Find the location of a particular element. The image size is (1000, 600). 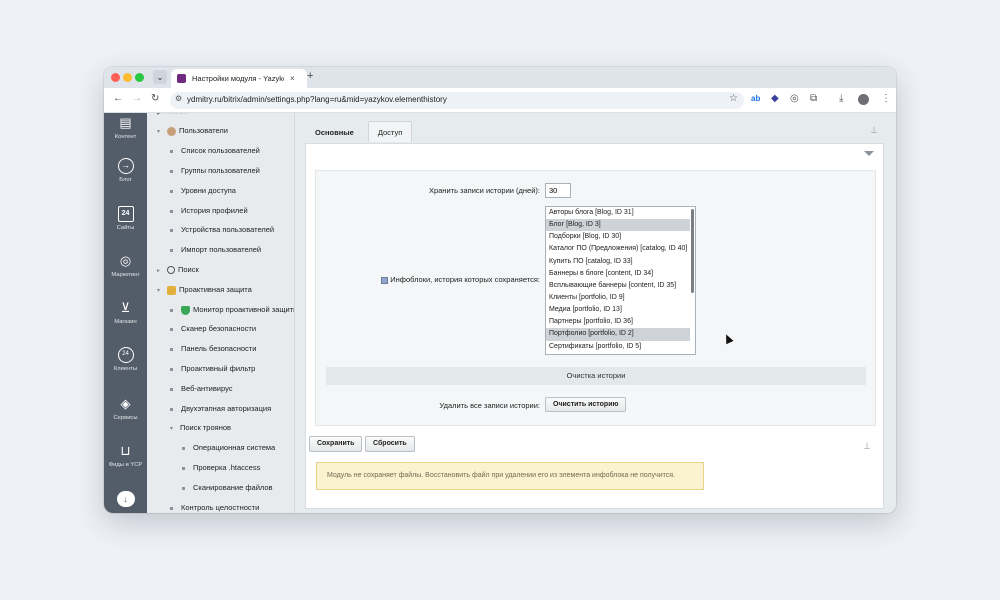

tree-item-users: ▾ Пользователи is located at coordinates (192, 131).